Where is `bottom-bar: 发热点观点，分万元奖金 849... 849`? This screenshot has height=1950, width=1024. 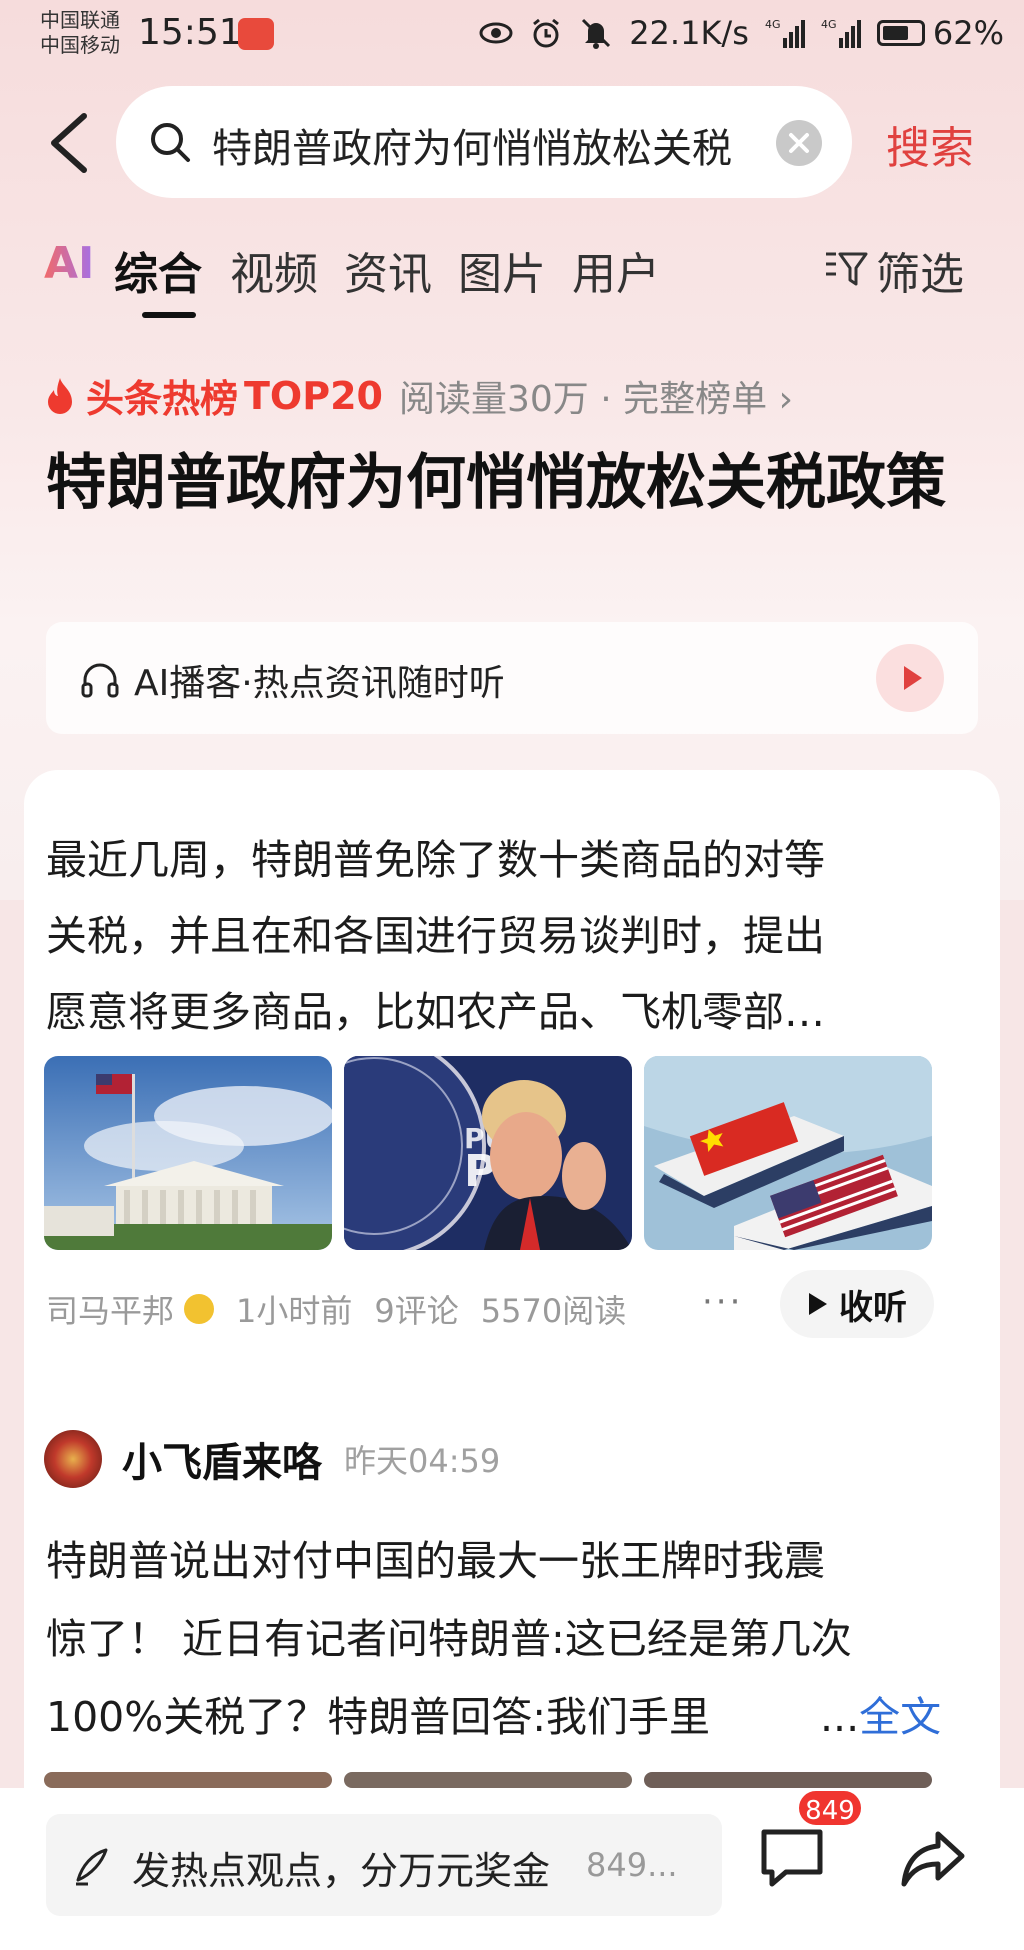 bottom-bar: 发热点观点，分万元奖金 849... 849 is located at coordinates (512, 1869).